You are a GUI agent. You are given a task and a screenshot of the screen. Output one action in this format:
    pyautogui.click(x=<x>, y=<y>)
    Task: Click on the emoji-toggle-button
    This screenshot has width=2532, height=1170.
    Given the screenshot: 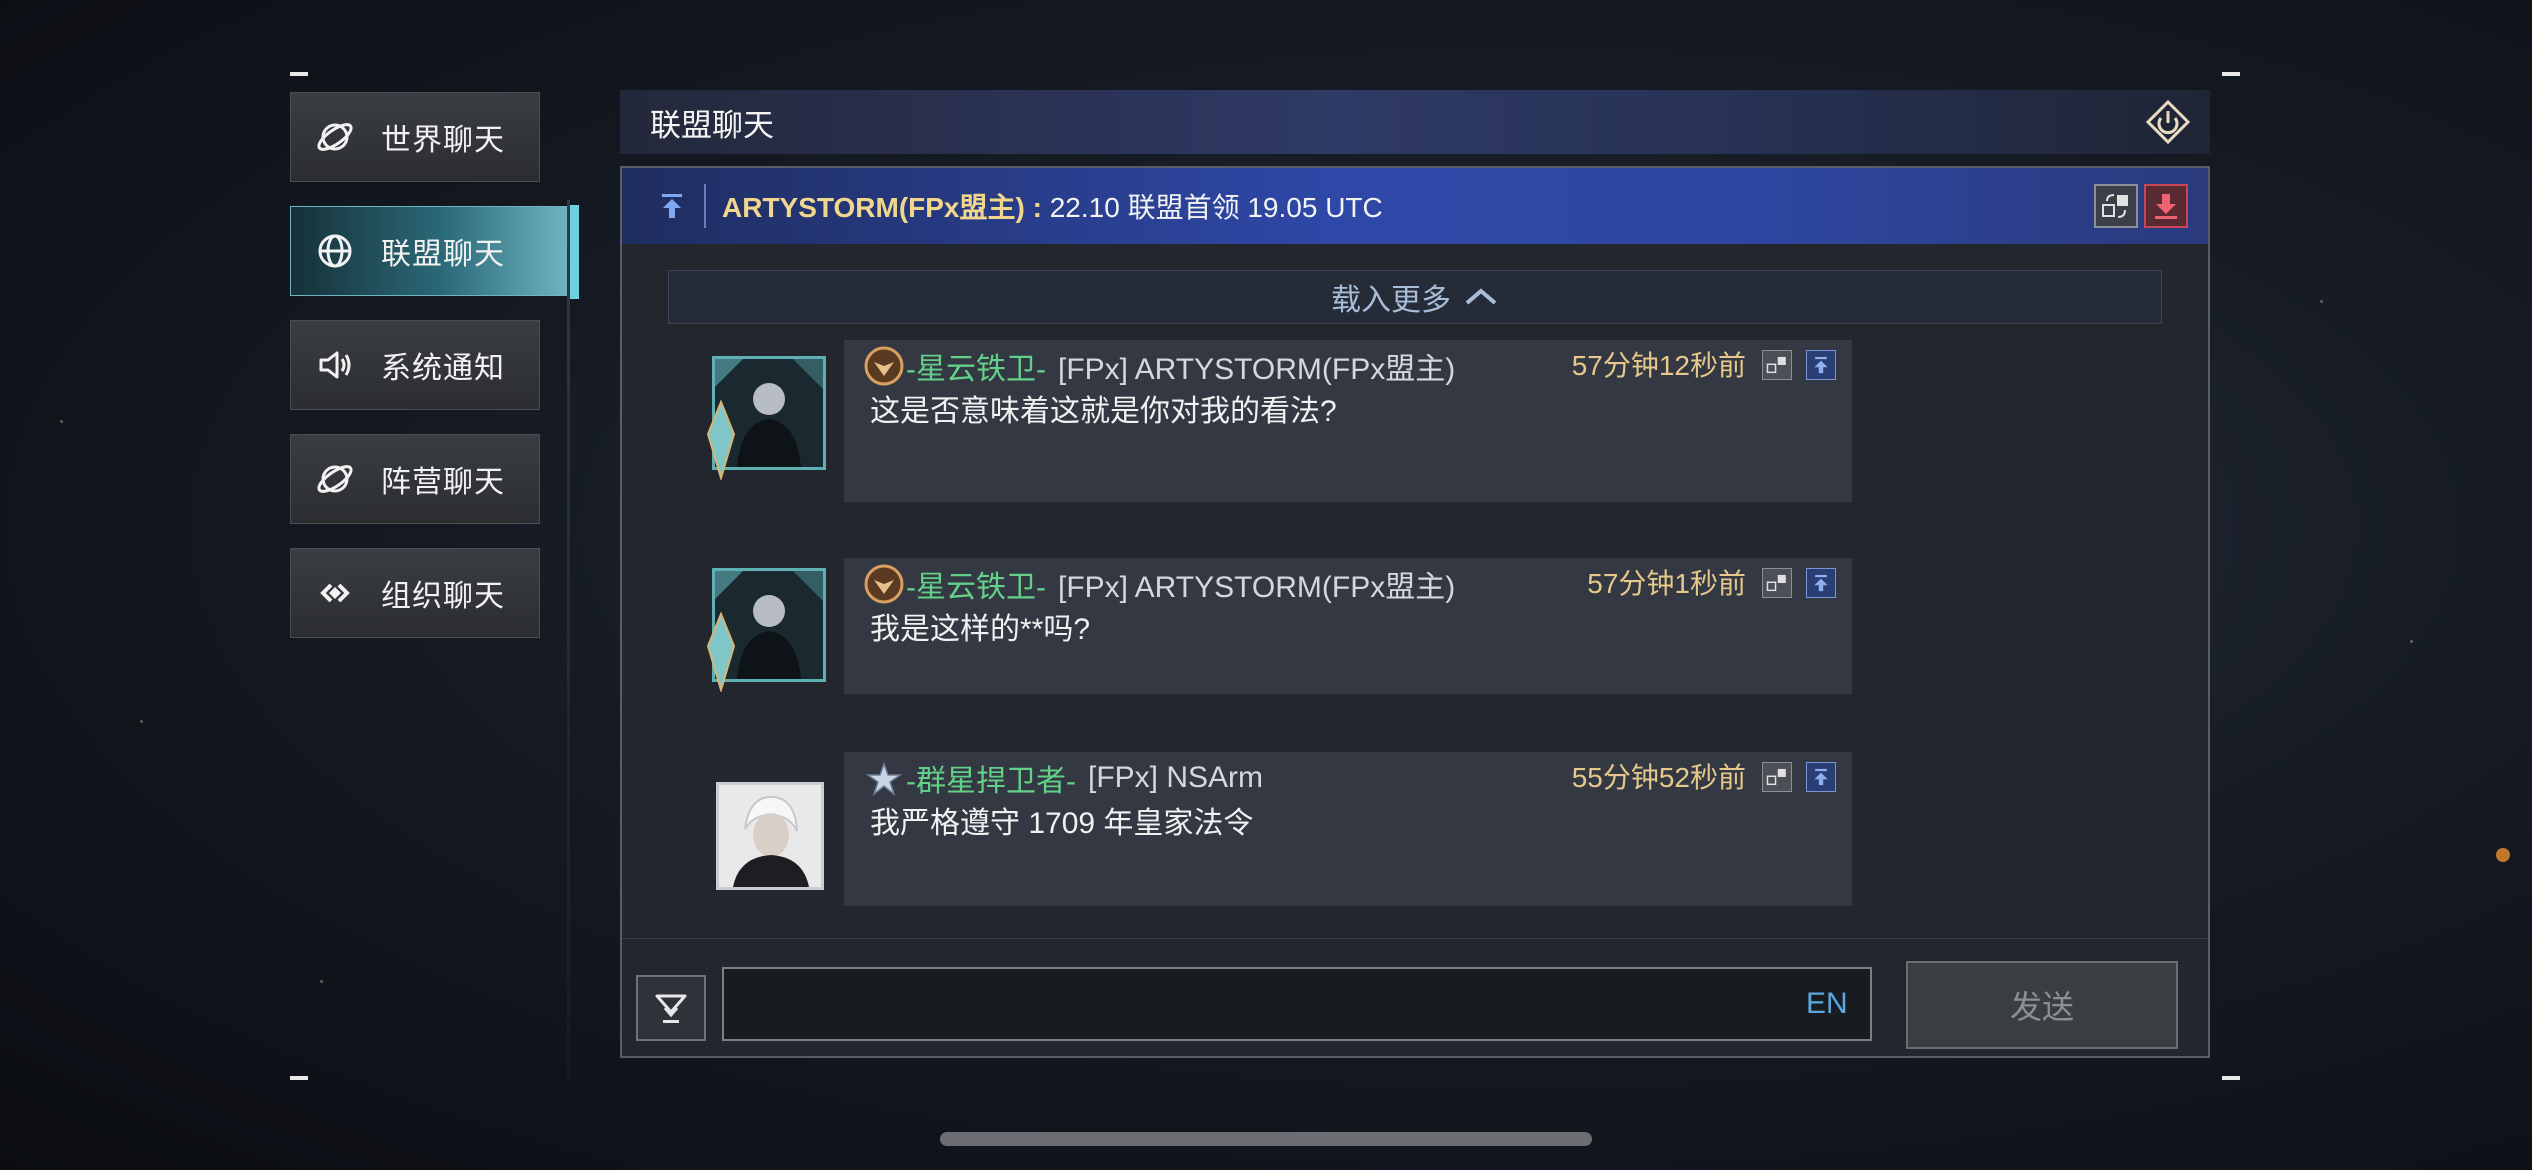 What is the action you would take?
    pyautogui.click(x=671, y=1008)
    